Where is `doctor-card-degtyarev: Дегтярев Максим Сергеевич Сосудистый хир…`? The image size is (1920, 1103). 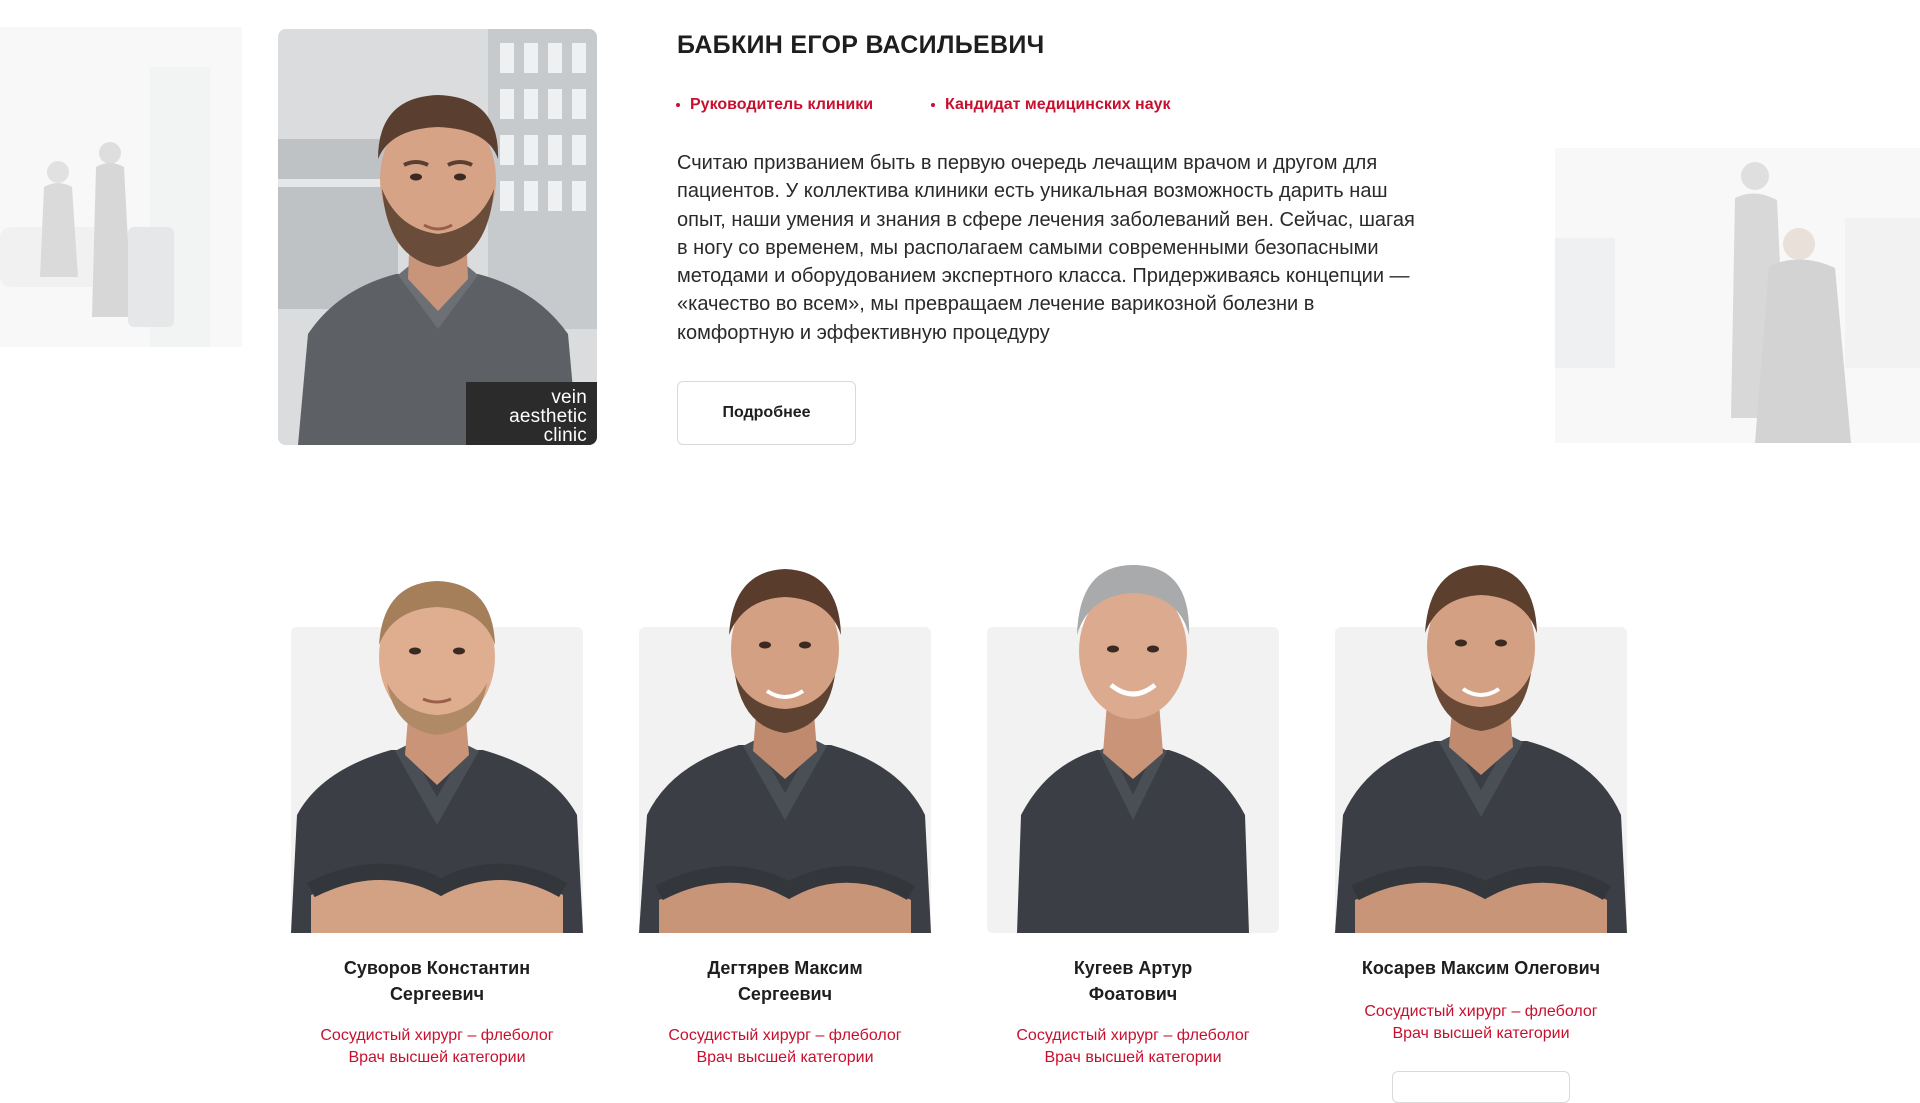 doctor-card-degtyarev: Дегтярев Максим Сергеевич Сосудистый хир… is located at coordinates (785, 817).